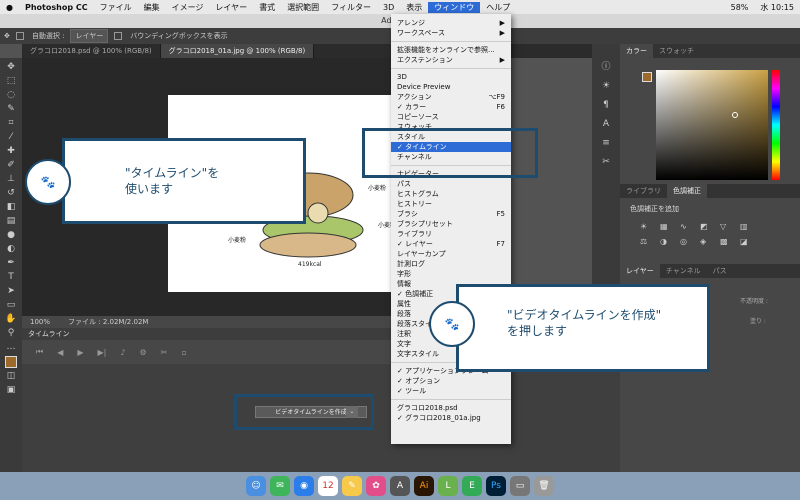 The image size is (800, 500). What do you see at coordinates (606, 86) in the screenshot?
I see `brightness-icon: ☀` at bounding box center [606, 86].